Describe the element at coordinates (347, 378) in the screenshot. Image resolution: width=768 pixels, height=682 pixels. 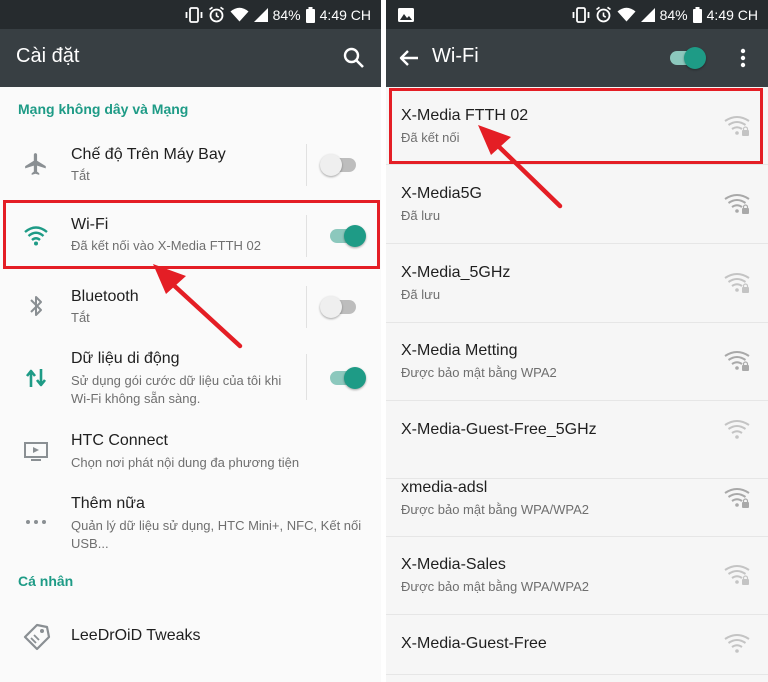
I see `mobile-data-toggle` at that location.